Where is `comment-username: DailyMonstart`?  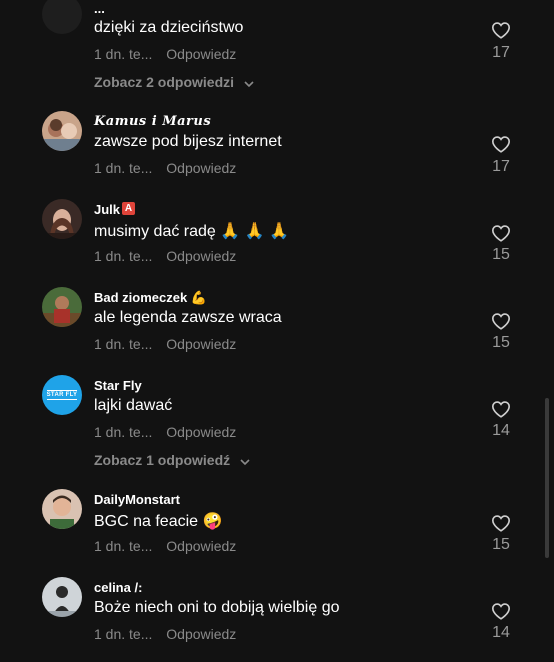 comment-username: DailyMonstart is located at coordinates (137, 499).